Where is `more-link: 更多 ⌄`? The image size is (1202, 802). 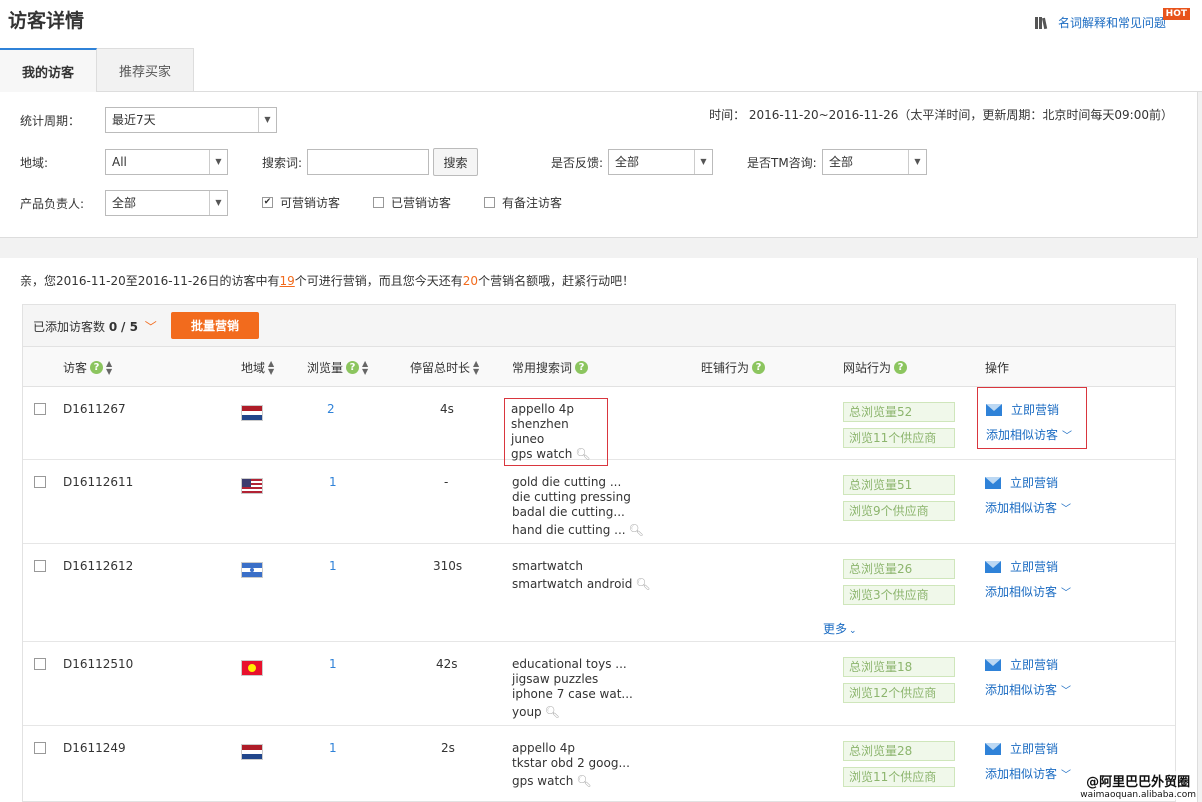
more-link: 更多 ⌄ is located at coordinates (840, 628).